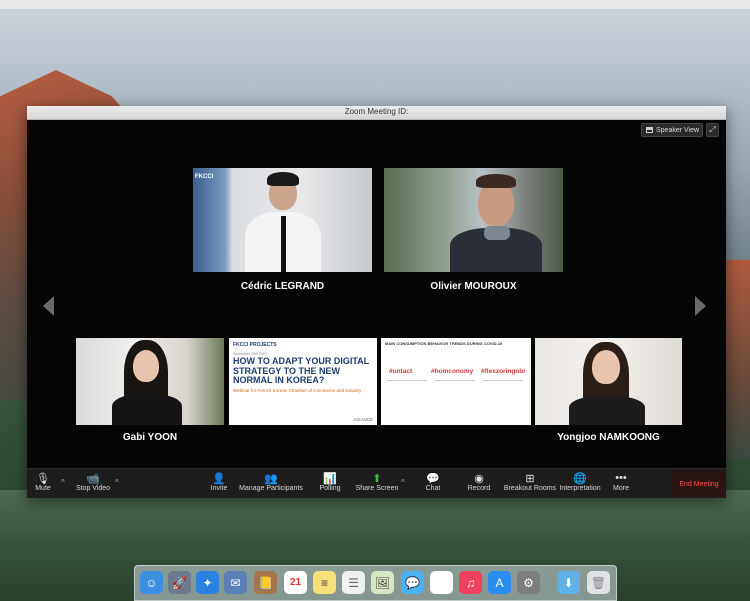 The height and width of the screenshot is (601, 750). I want to click on music-icon: ♫, so click(470, 582).